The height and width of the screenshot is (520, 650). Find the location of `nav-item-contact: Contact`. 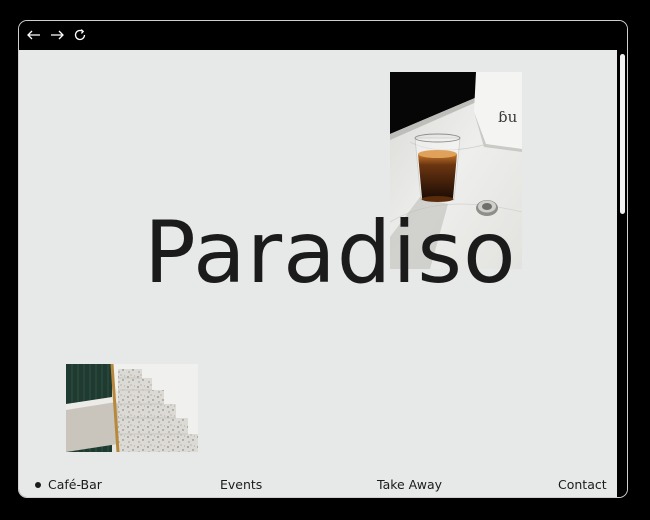

nav-item-contact: Contact is located at coordinates (582, 485).